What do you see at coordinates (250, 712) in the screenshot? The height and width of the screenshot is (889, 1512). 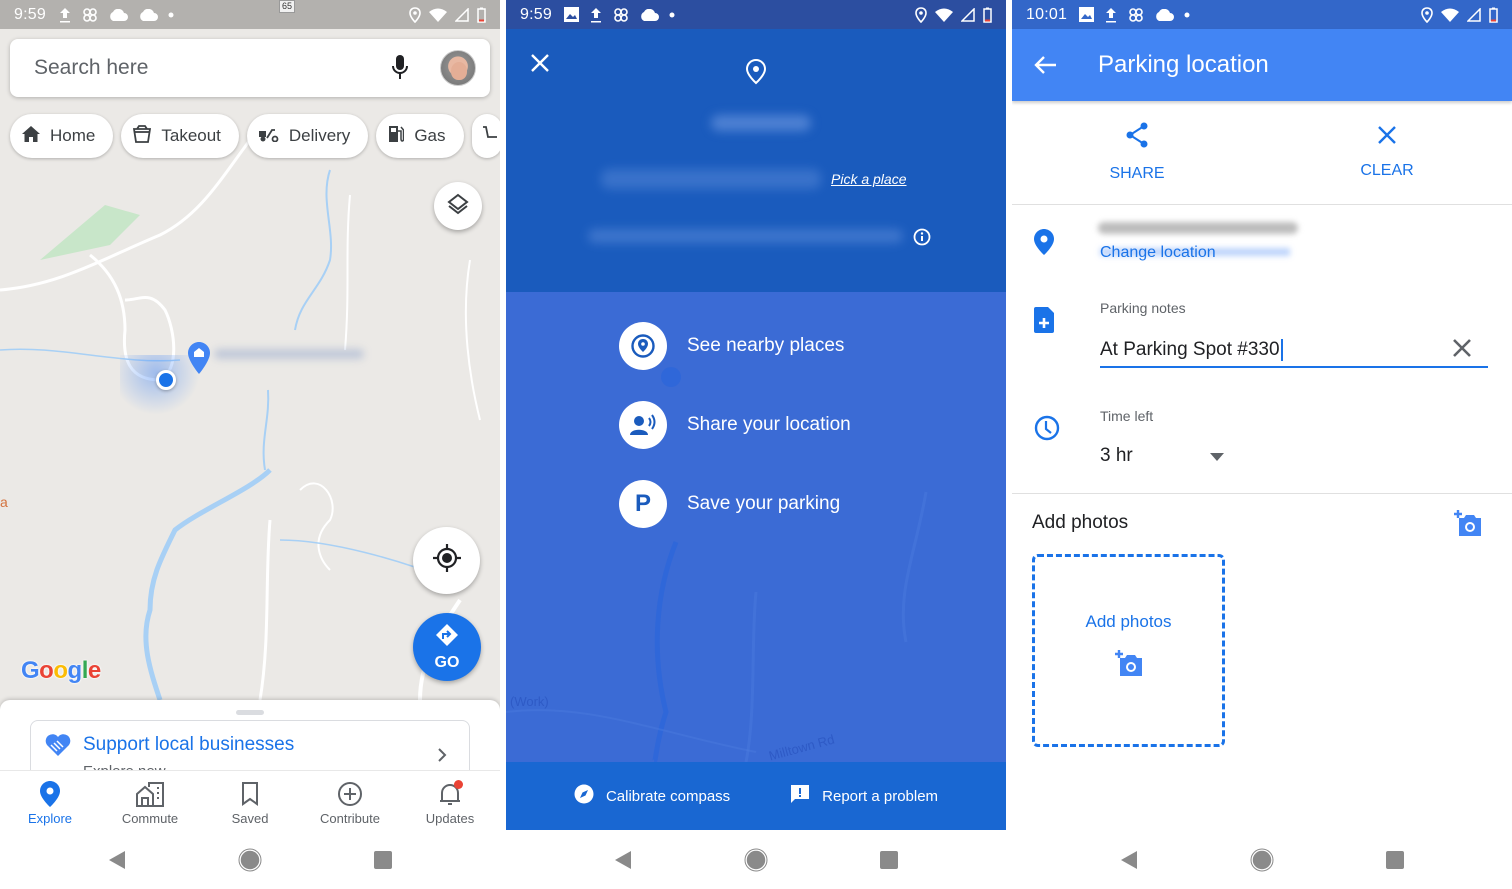 I see `sheet-drag-handle` at bounding box center [250, 712].